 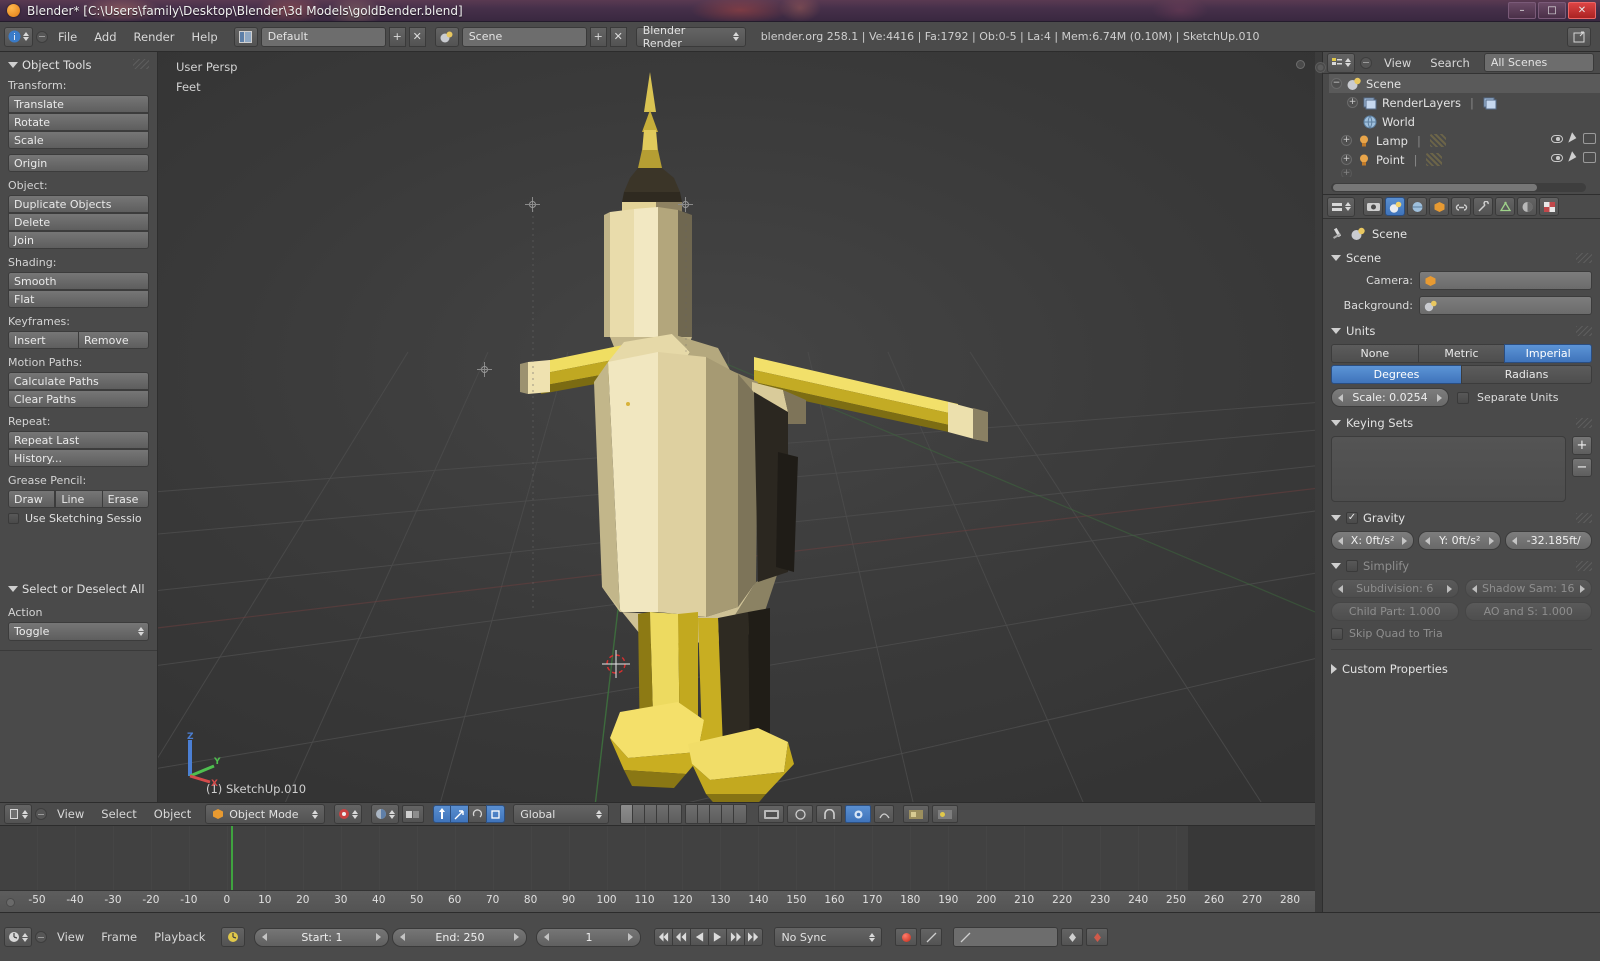 I want to click on outliner-row-lamp: + Lamp |, so click(x=1464, y=140).